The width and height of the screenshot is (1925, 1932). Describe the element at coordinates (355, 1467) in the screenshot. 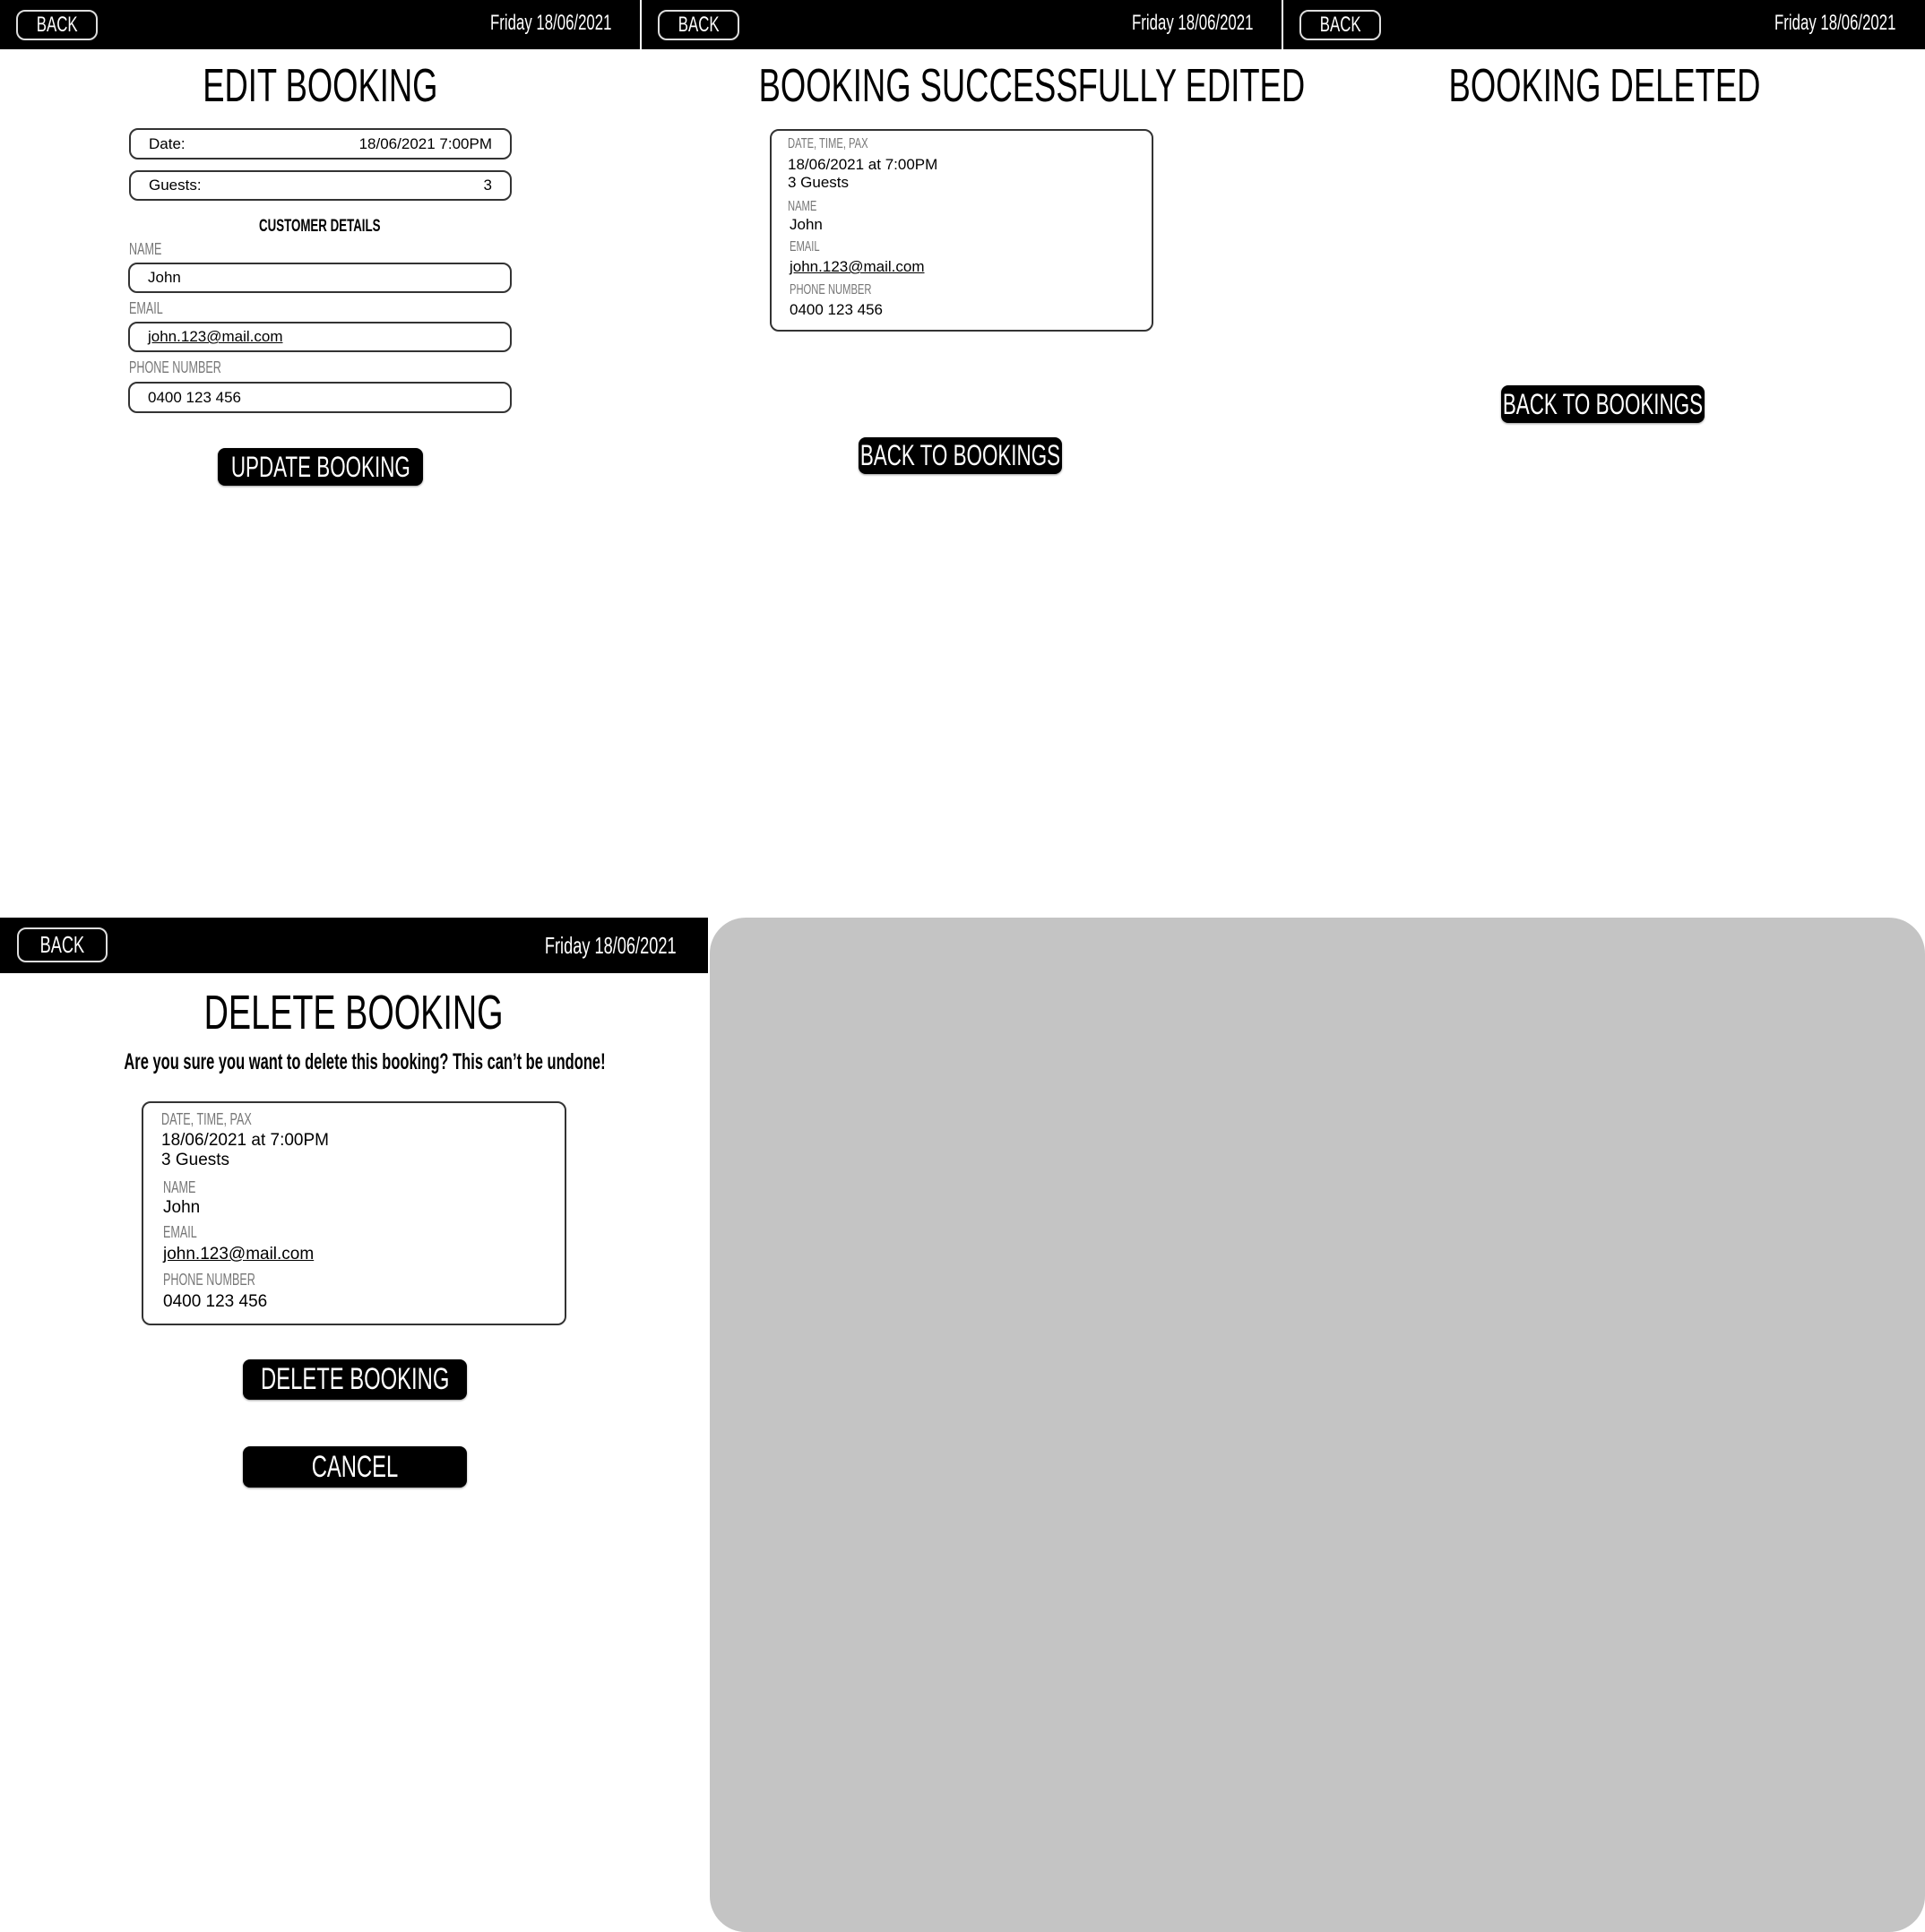

I see `cancel-button: CANCEL` at that location.